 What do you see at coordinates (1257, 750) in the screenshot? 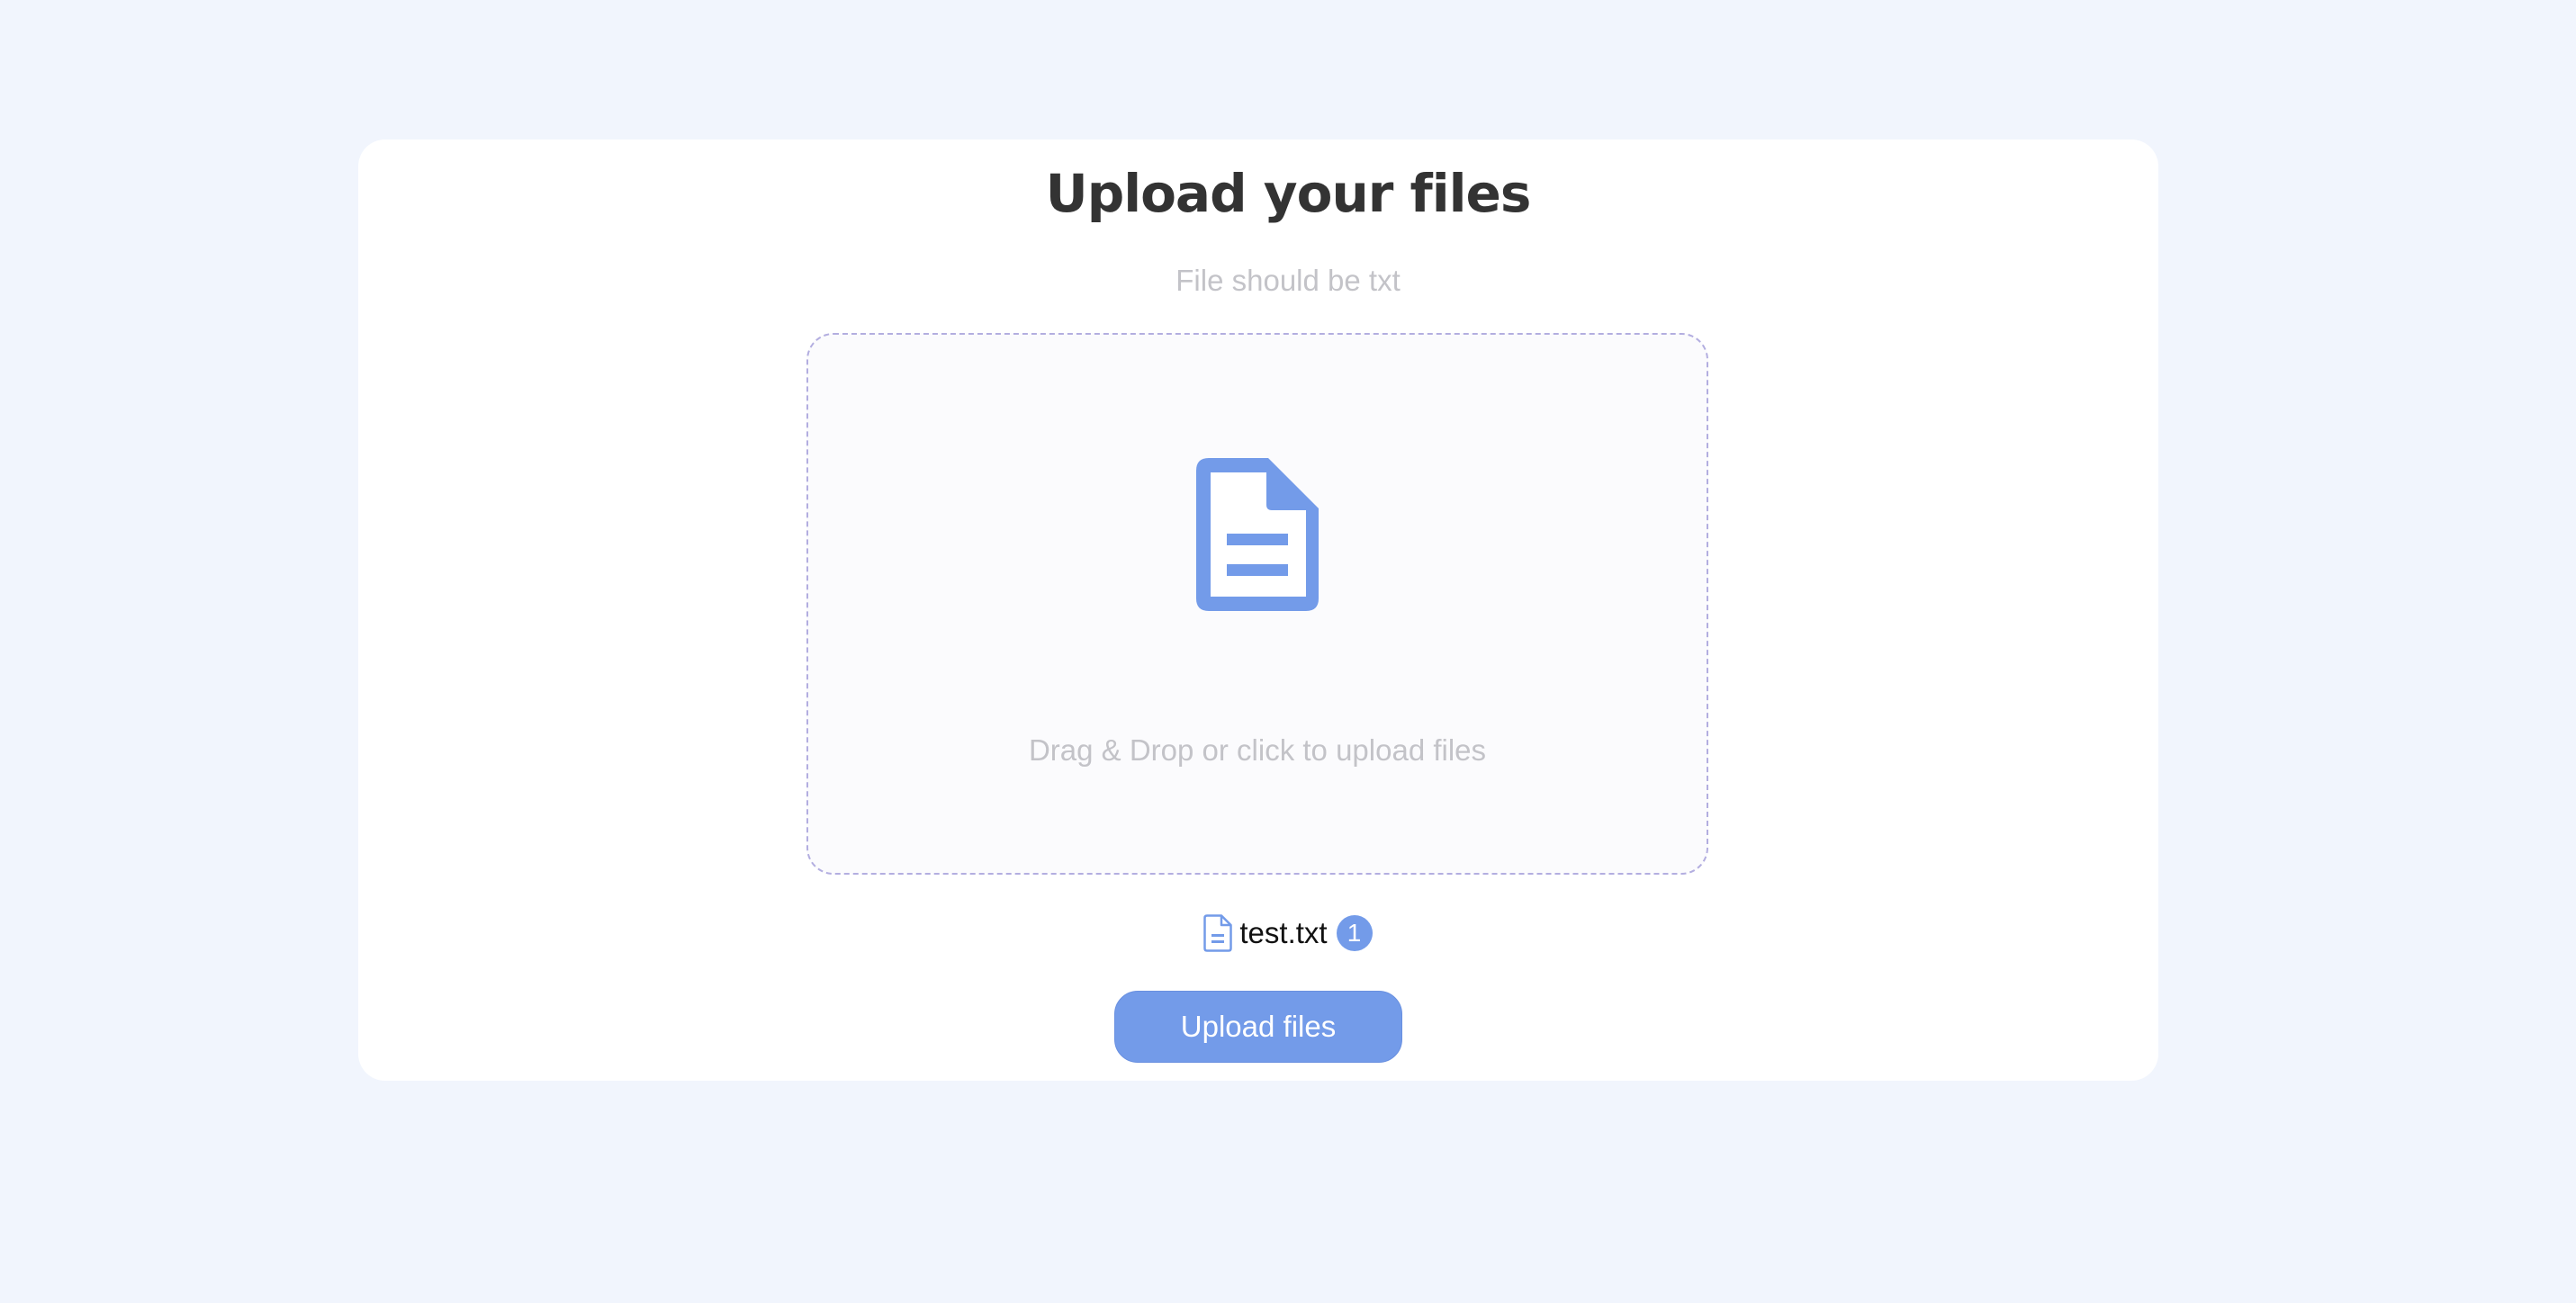
I see `dropzone-hint: Drag & Drop or click to upload files` at bounding box center [1257, 750].